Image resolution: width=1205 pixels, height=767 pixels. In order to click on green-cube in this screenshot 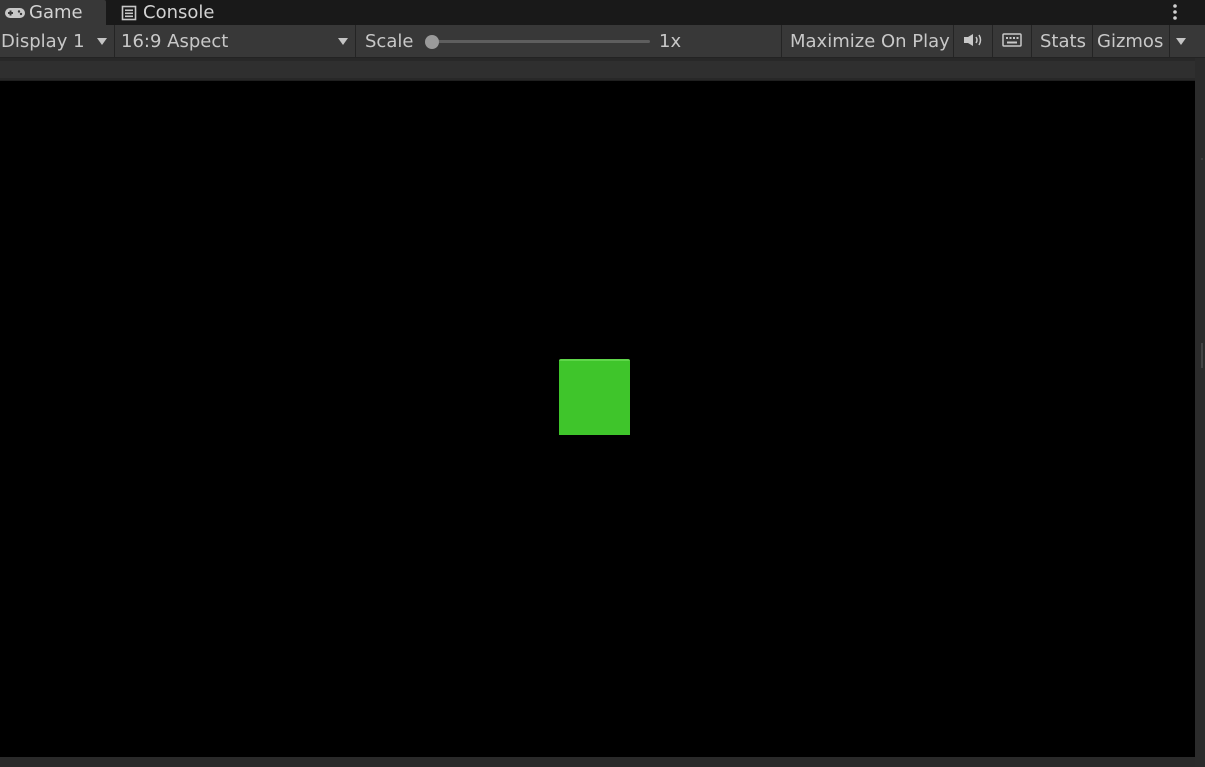, I will do `click(594, 398)`.